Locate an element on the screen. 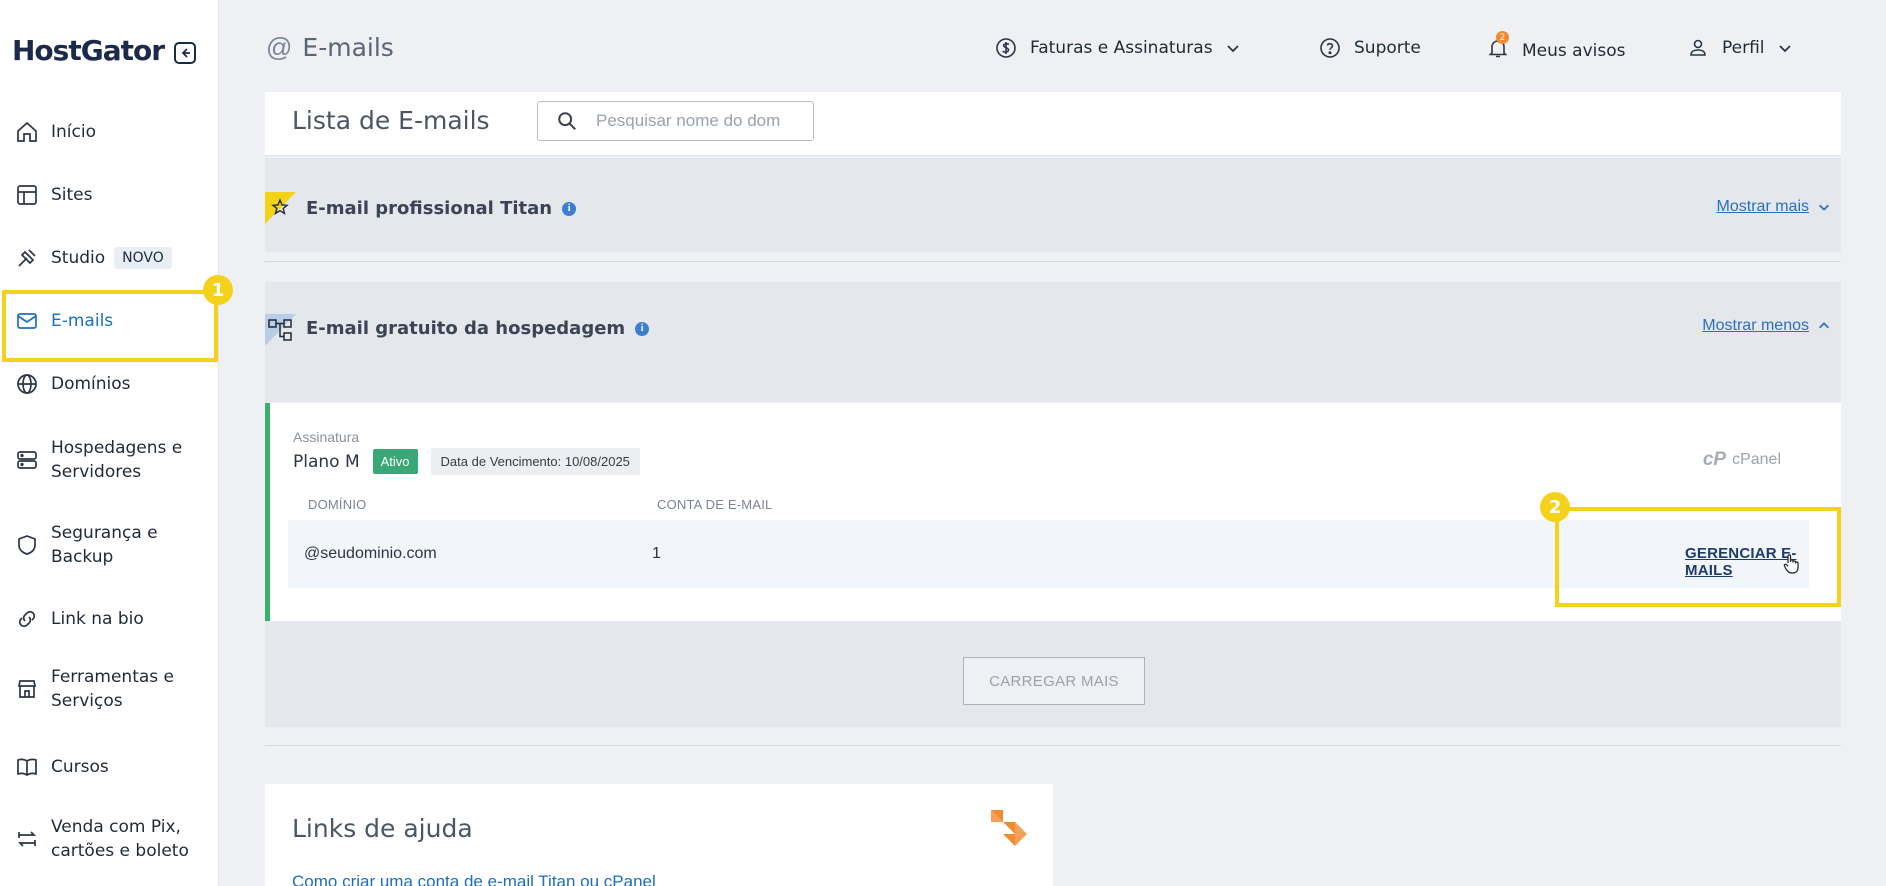 The width and height of the screenshot is (1886, 886). chevron-up-icon is located at coordinates (1824, 325).